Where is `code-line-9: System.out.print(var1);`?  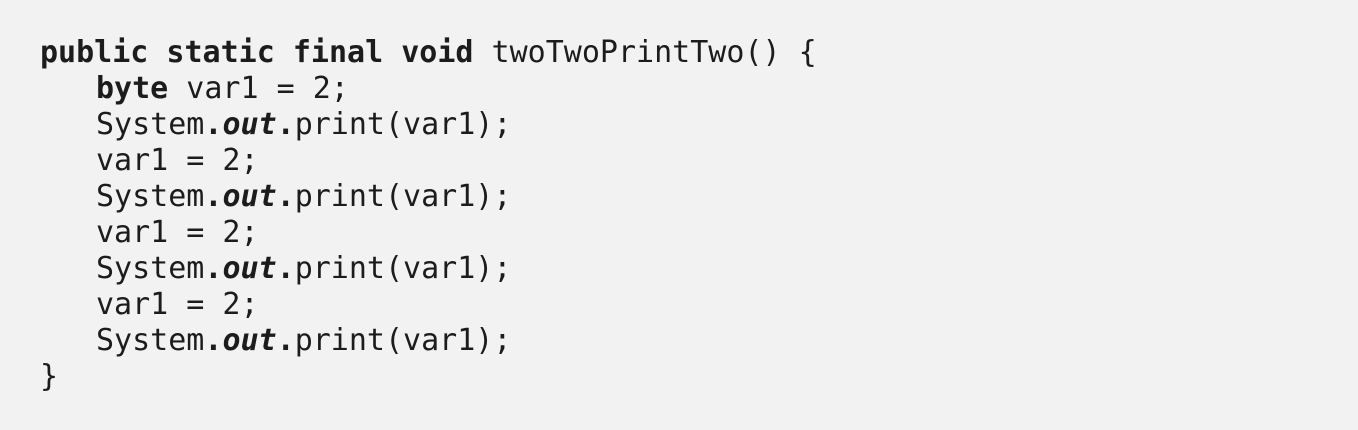
code-line-9: System.out.print(var1); is located at coordinates (428, 341).